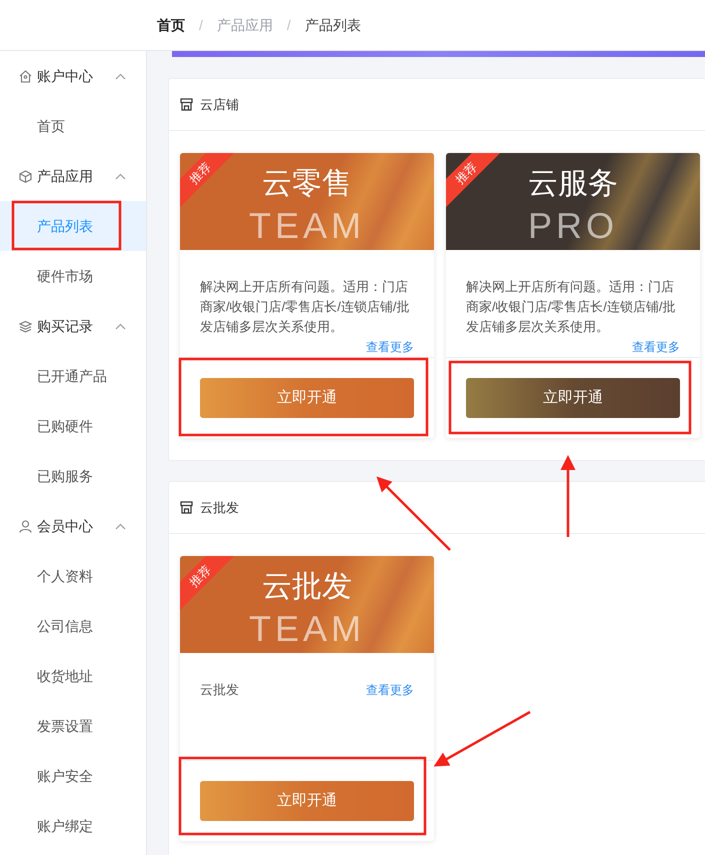 This screenshot has width=705, height=855. What do you see at coordinates (73, 576) in the screenshot?
I see `sidebar-item: 个人资料` at bounding box center [73, 576].